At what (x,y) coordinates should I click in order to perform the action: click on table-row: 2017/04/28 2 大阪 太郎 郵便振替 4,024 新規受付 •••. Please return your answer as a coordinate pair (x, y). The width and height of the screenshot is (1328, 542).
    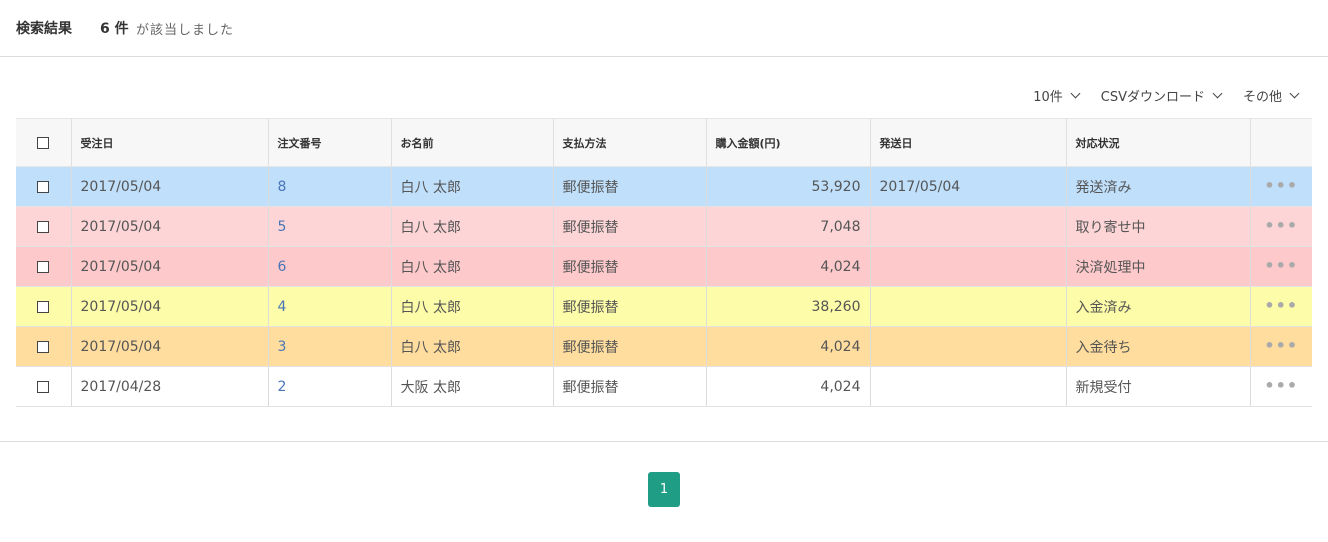
    Looking at the image, I should click on (664, 386).